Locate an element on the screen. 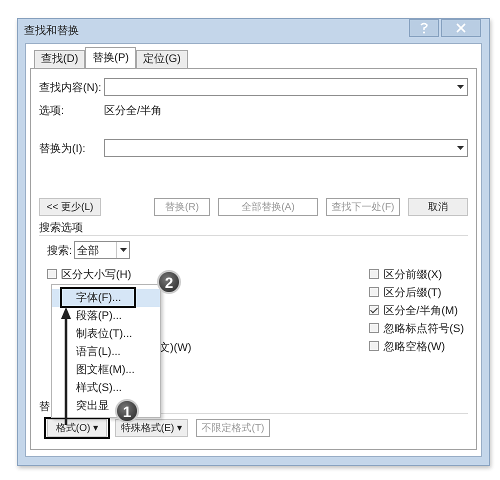  search-label: 搜索: is located at coordinates (59, 251).